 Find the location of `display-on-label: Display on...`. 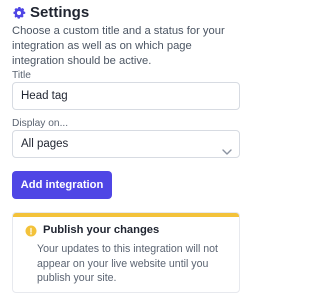

display-on-label: Display on... is located at coordinates (40, 123).